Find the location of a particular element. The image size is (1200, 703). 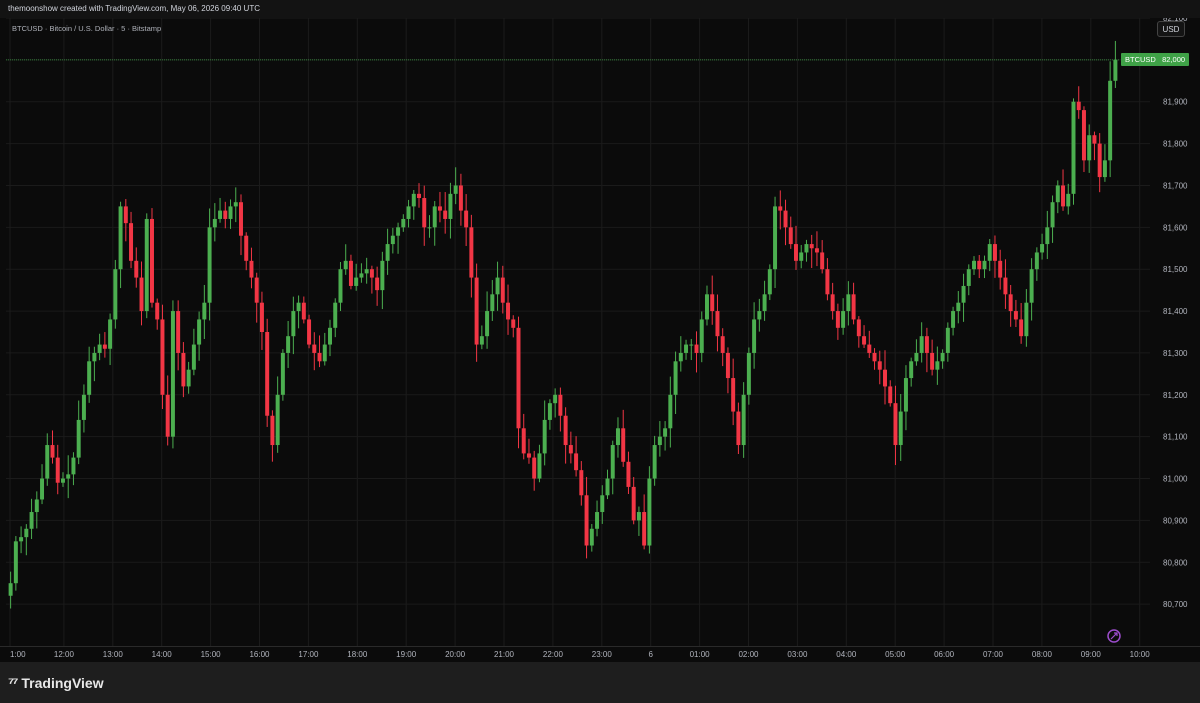

x-tick-label: 22:00 is located at coordinates (553, 654).